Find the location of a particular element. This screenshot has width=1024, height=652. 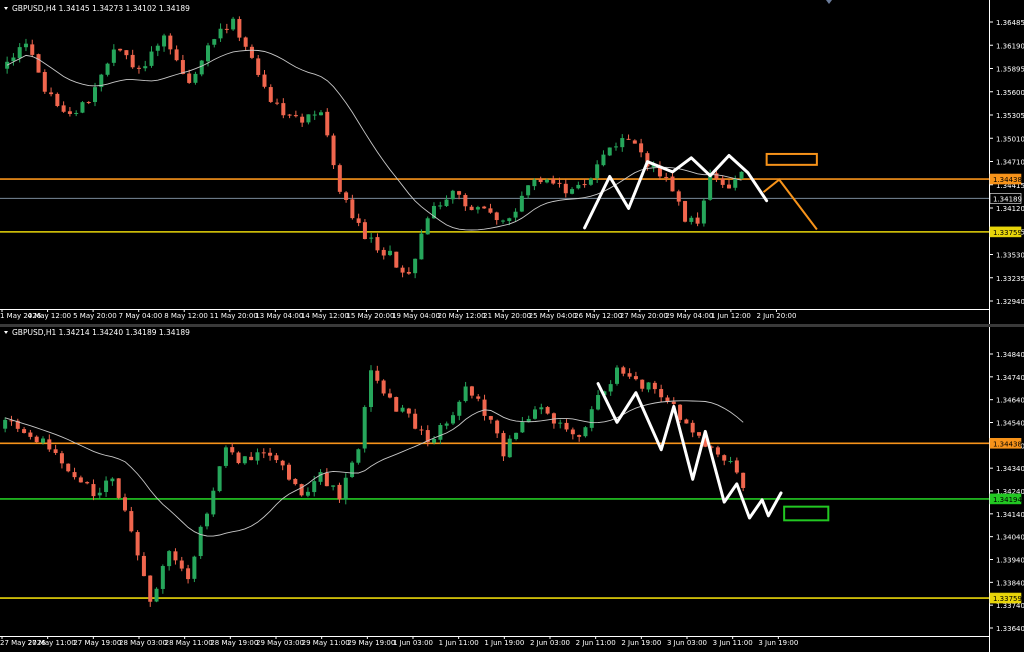

price-tick-label: 1.35600 is located at coordinates (1010, 93).